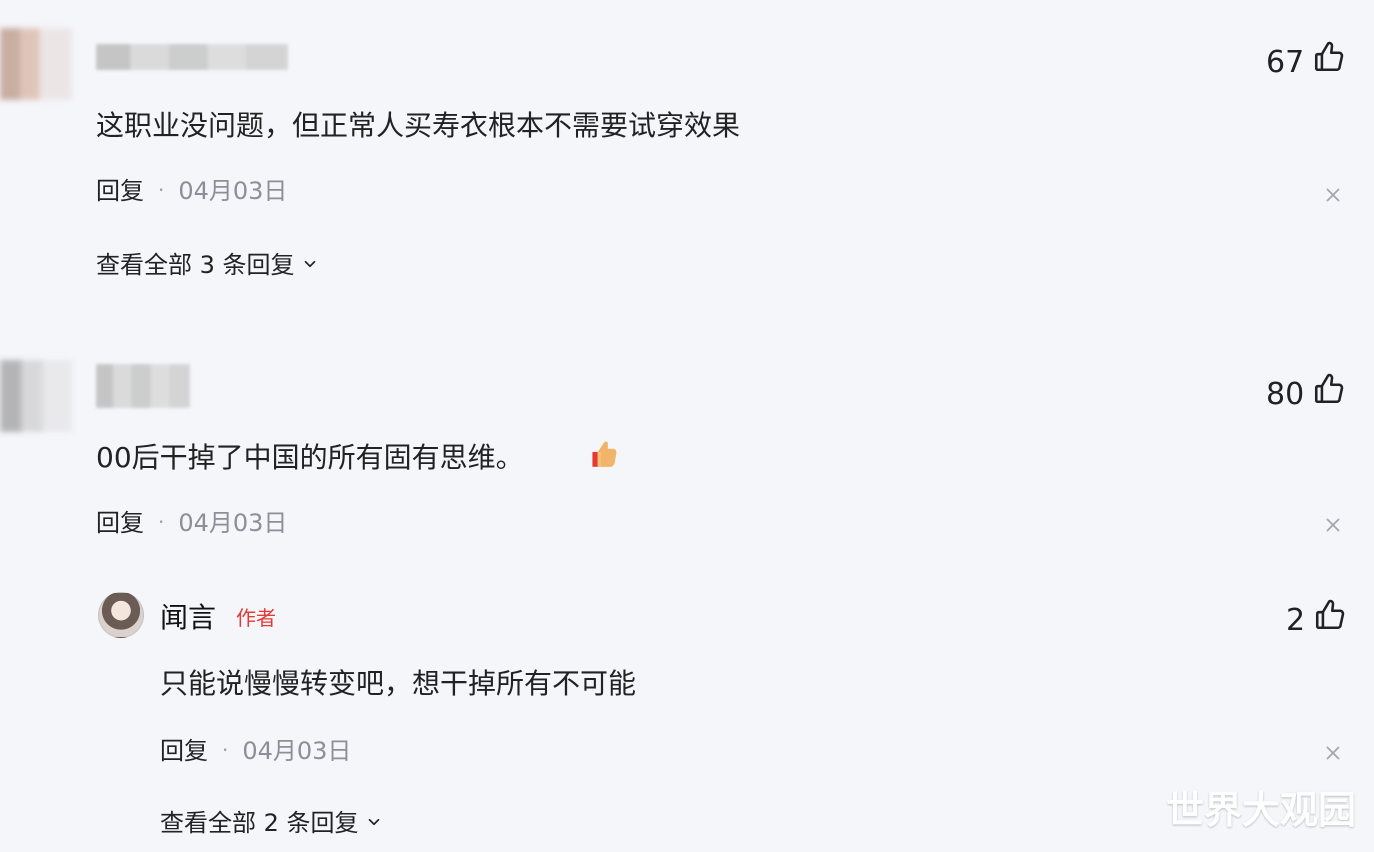 The image size is (1374, 852). I want to click on comment-2-reply-button: 回复, so click(120, 523).